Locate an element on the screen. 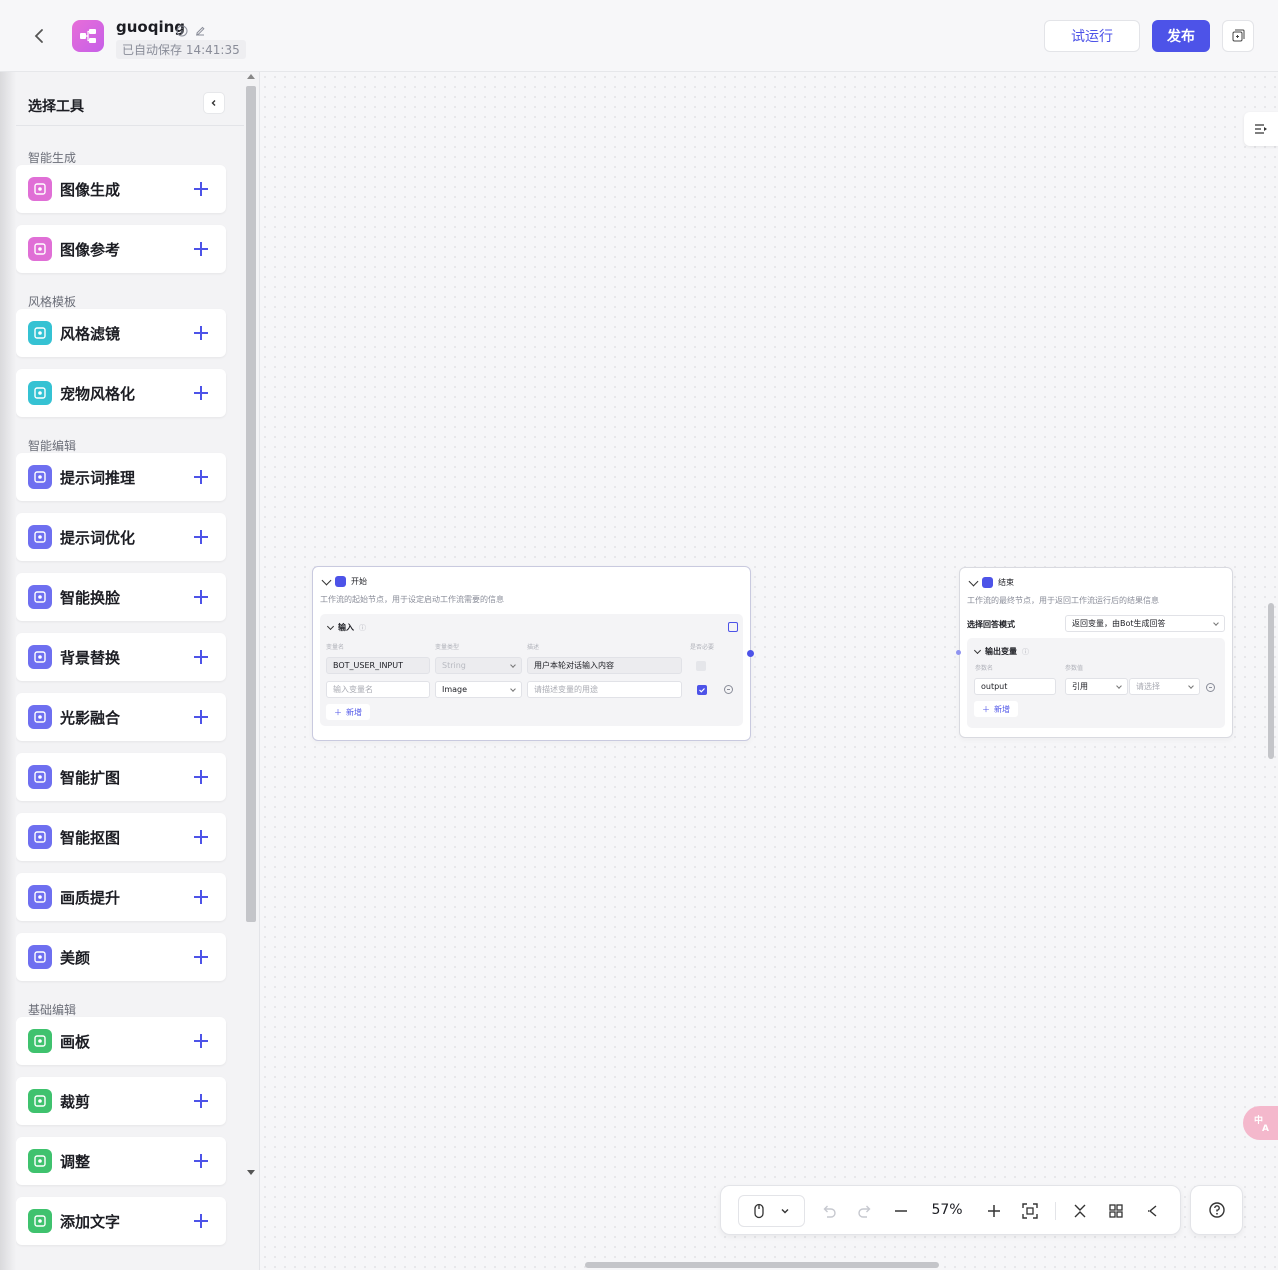  tool-item: 图像生成 is located at coordinates (121, 189).